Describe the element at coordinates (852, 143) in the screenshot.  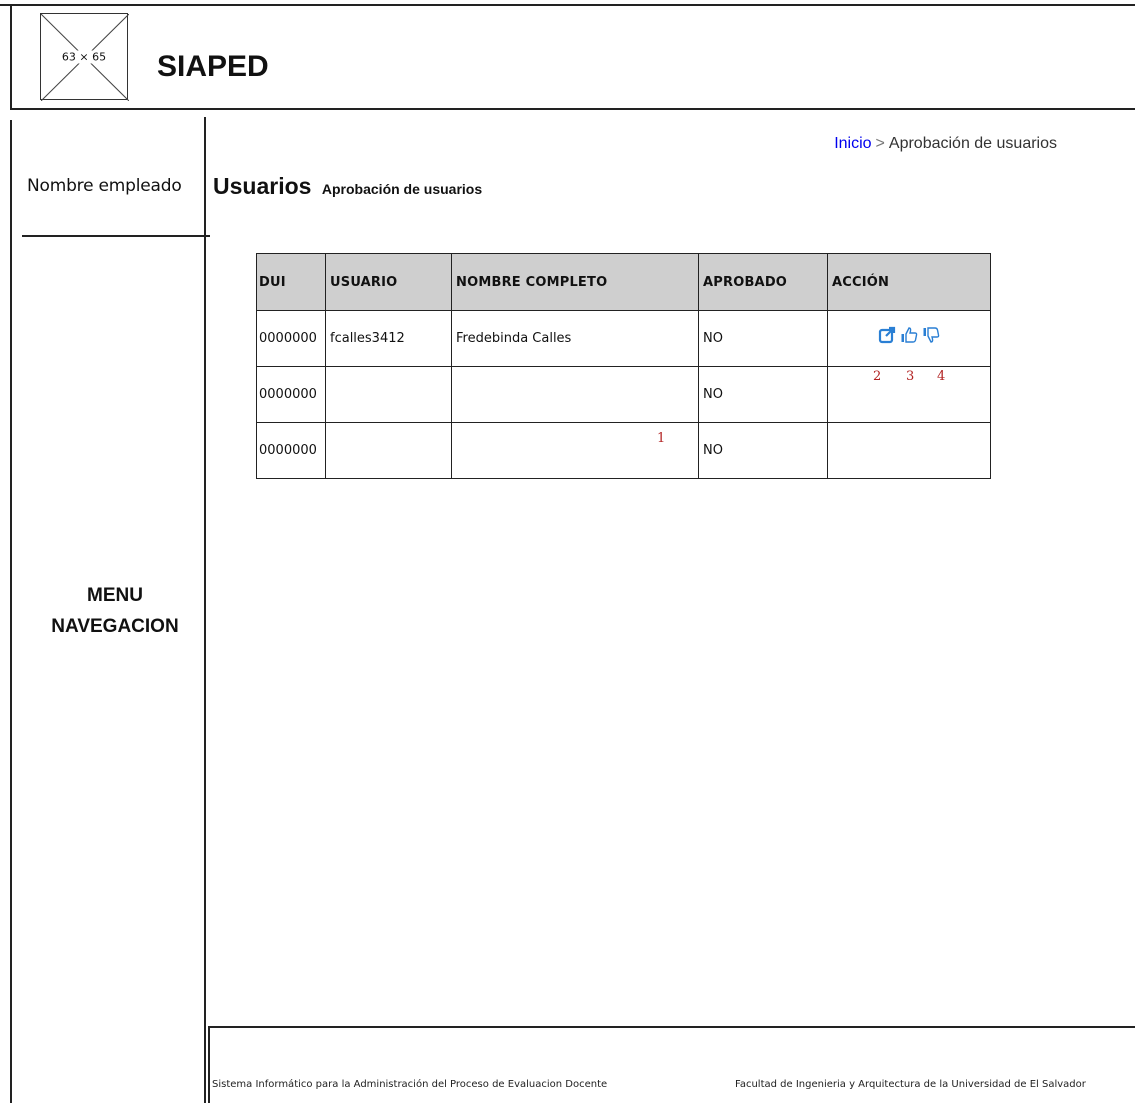
I see `breadcrumb-home-link: Inicio` at that location.